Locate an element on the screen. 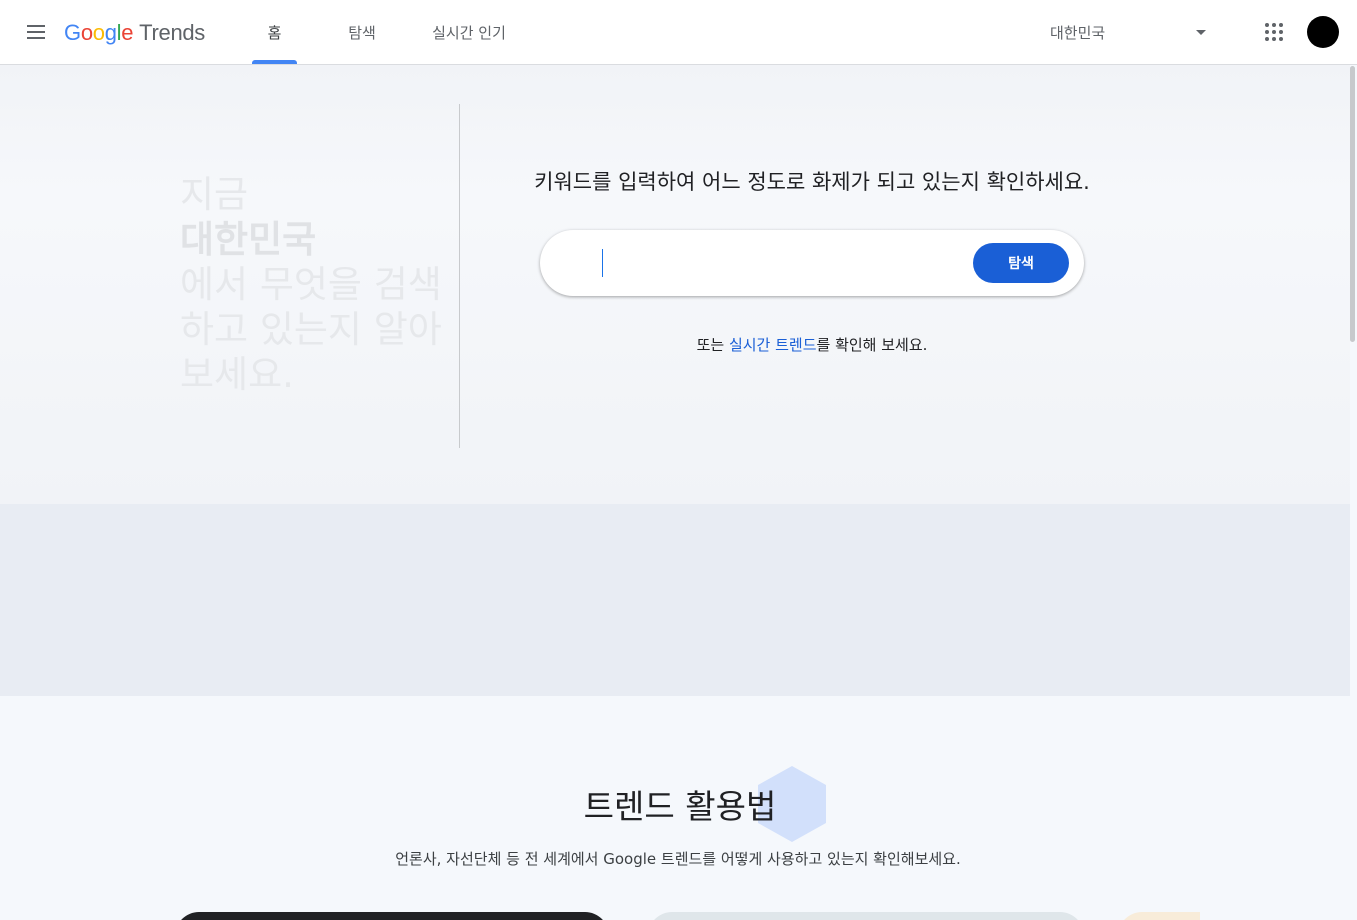  trending-now-link: 실시간 트렌드 is located at coordinates (773, 345).